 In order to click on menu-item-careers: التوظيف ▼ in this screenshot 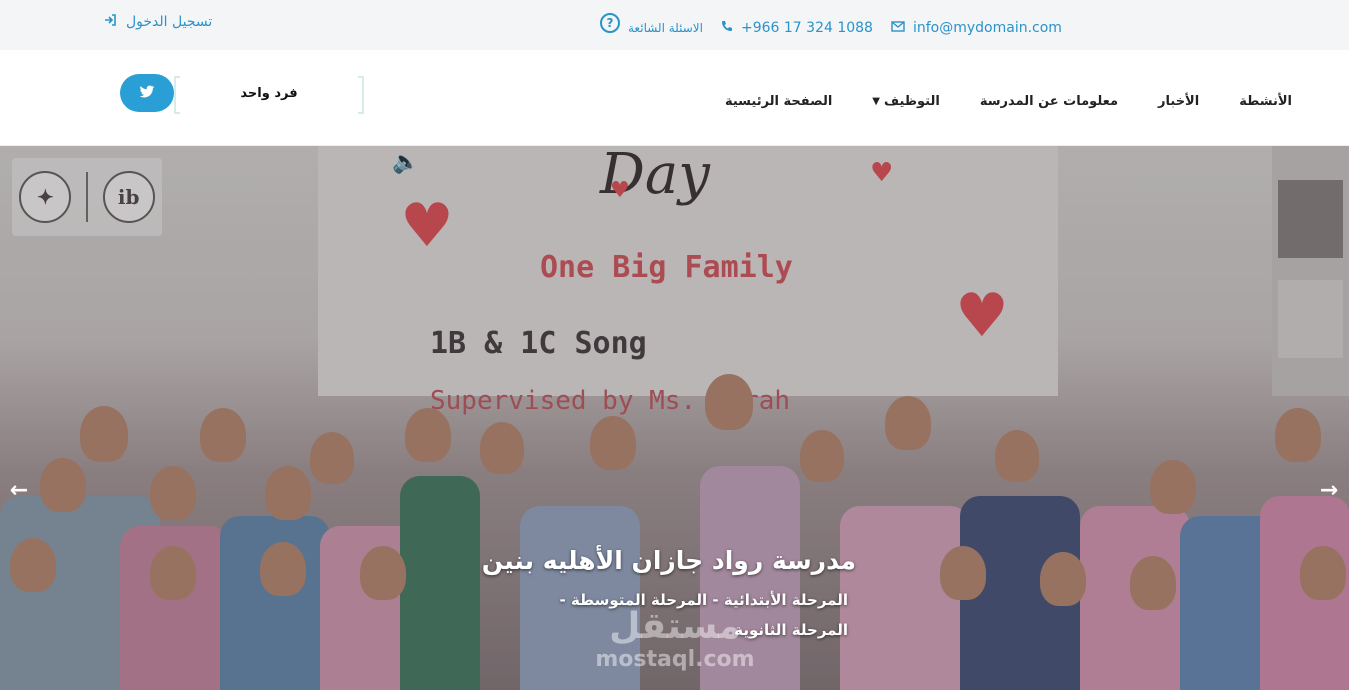, I will do `click(906, 101)`.